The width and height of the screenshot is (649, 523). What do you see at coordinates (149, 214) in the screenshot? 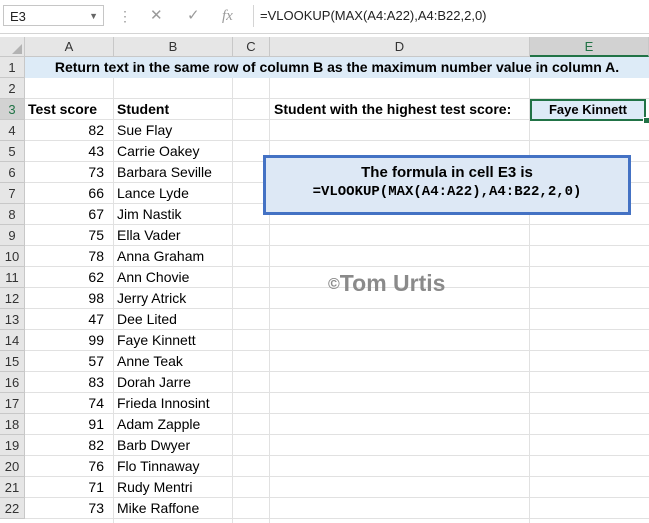
I see `student-cell: Jim Nastik` at bounding box center [149, 214].